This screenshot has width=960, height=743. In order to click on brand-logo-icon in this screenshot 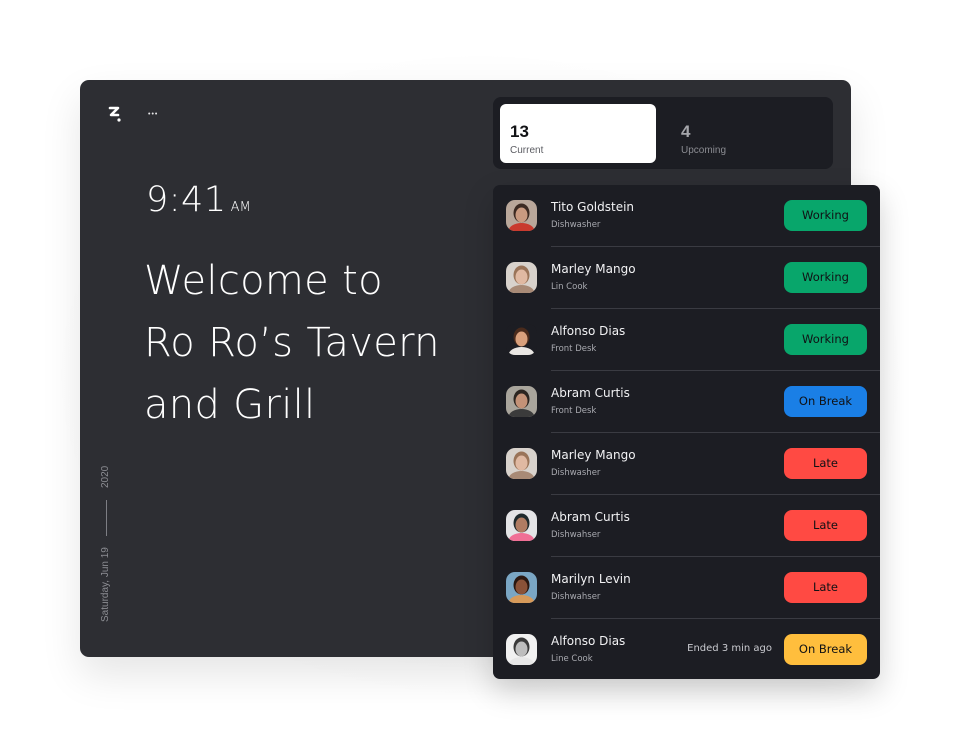, I will do `click(115, 114)`.